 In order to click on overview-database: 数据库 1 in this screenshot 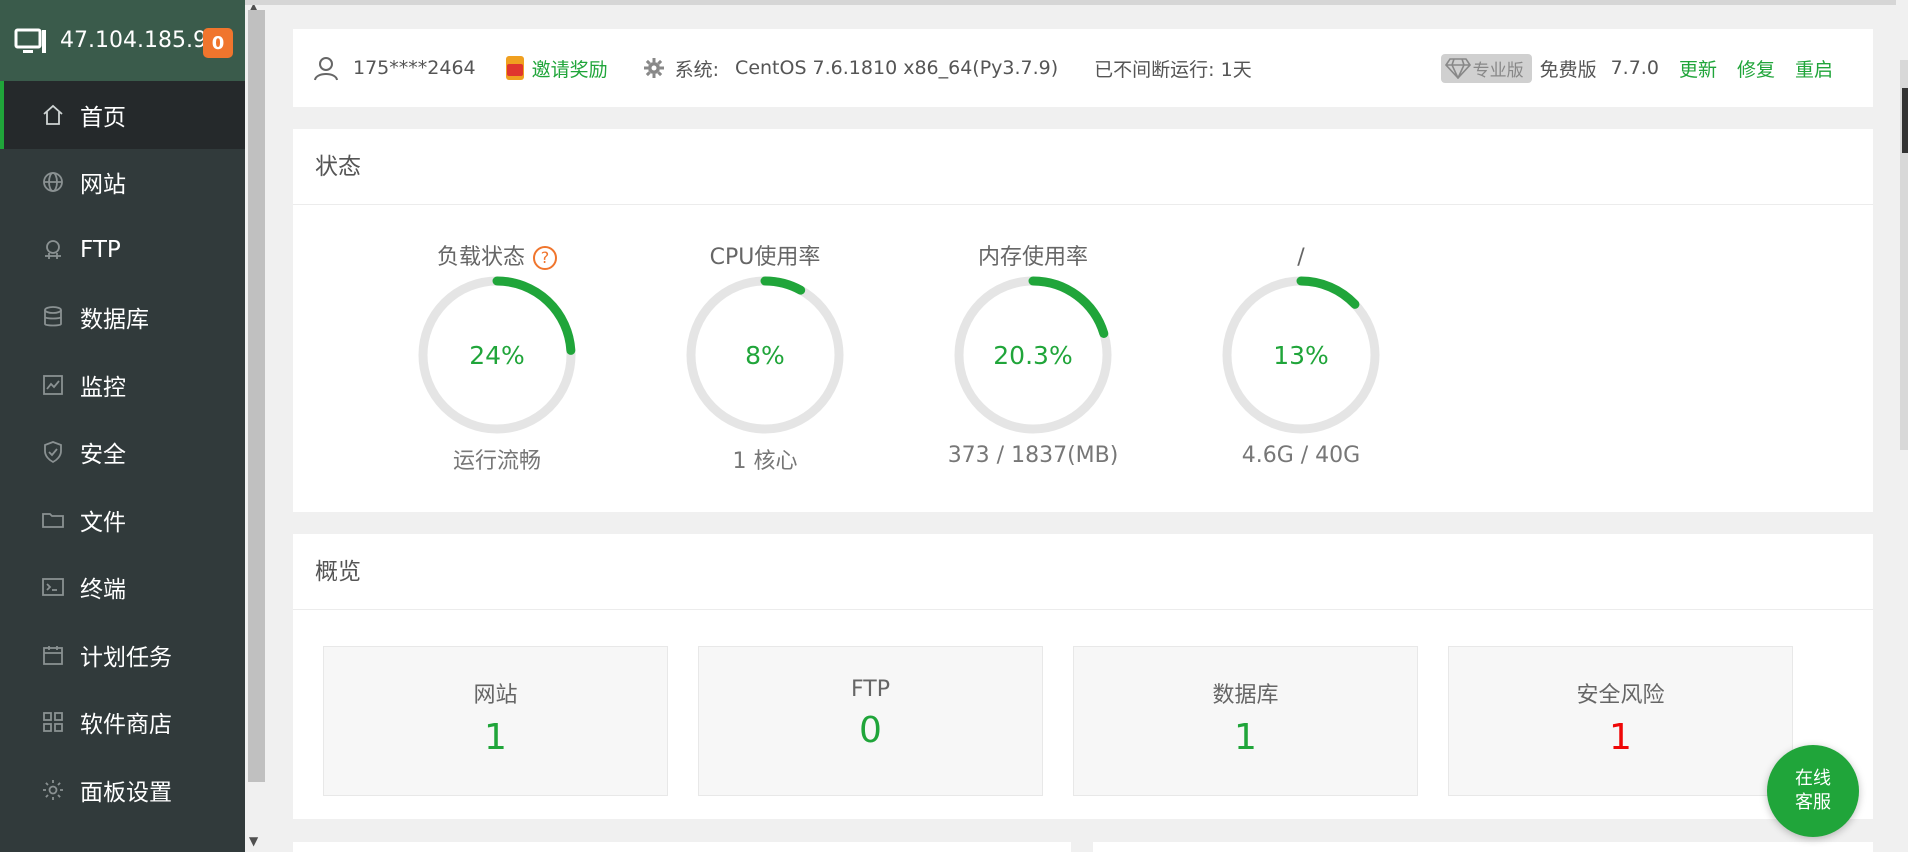, I will do `click(1245, 721)`.